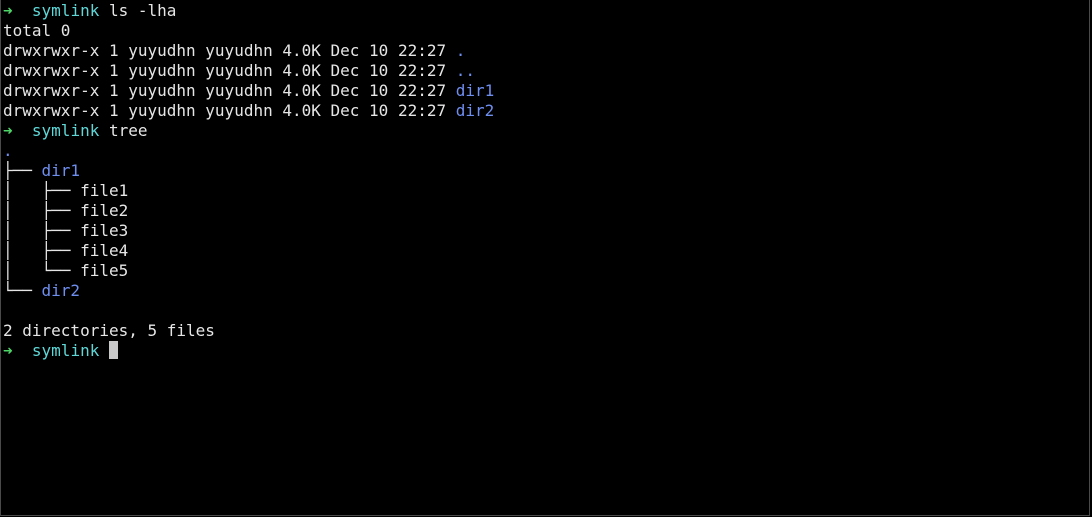  Describe the element at coordinates (546, 251) in the screenshot. I see `tree-file: │ ├── file4` at that location.